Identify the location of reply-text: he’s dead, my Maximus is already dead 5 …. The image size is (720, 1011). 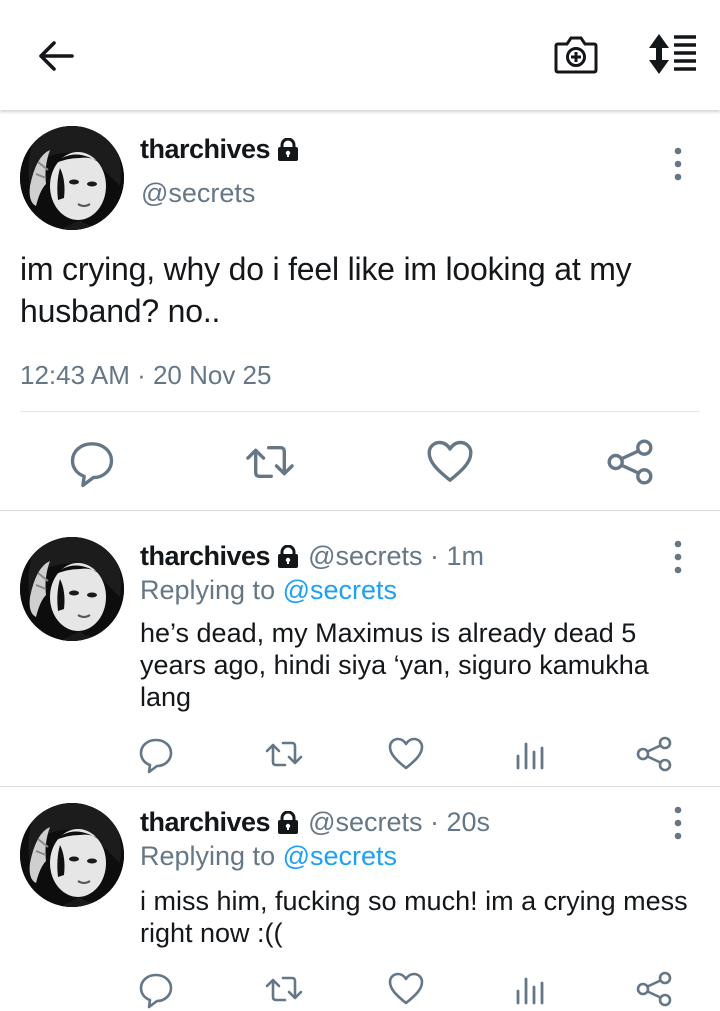
(394, 665).